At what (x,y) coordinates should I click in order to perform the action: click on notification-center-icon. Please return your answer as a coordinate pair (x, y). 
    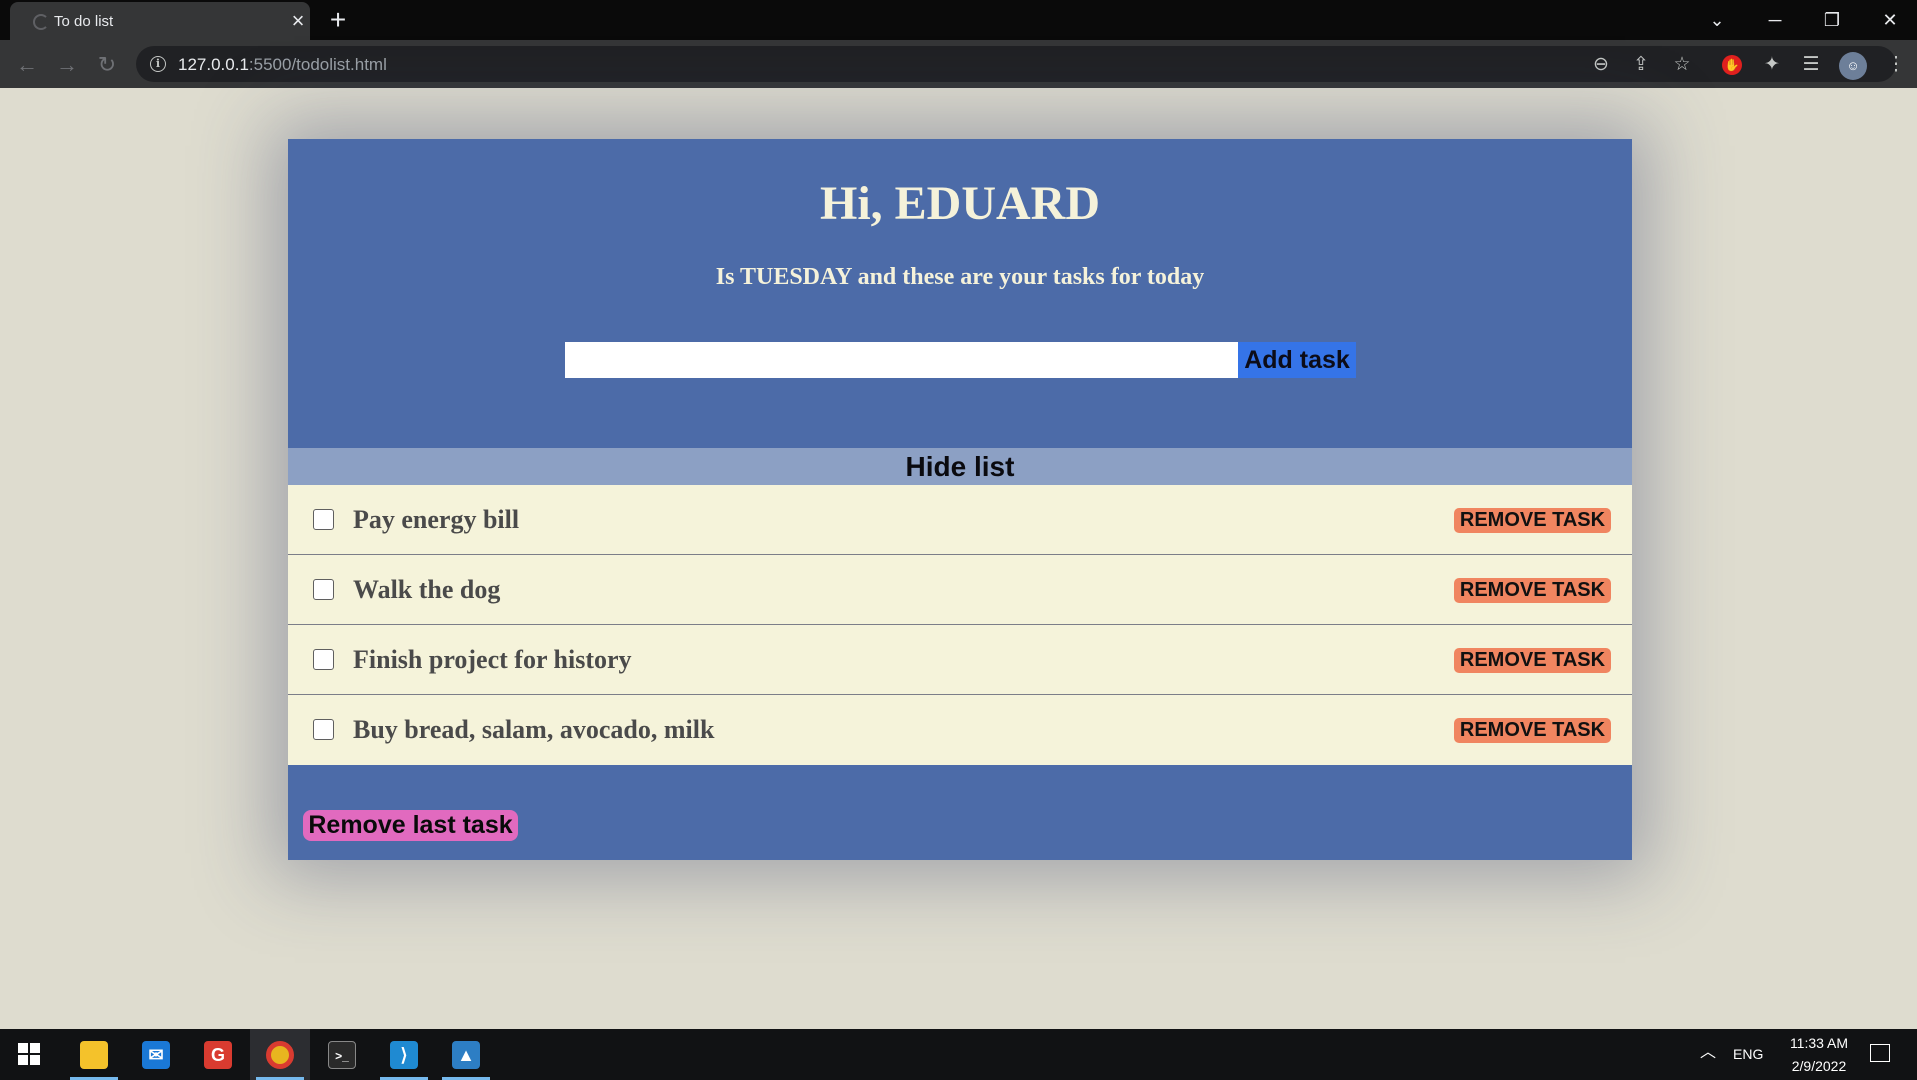
    Looking at the image, I should click on (1880, 1053).